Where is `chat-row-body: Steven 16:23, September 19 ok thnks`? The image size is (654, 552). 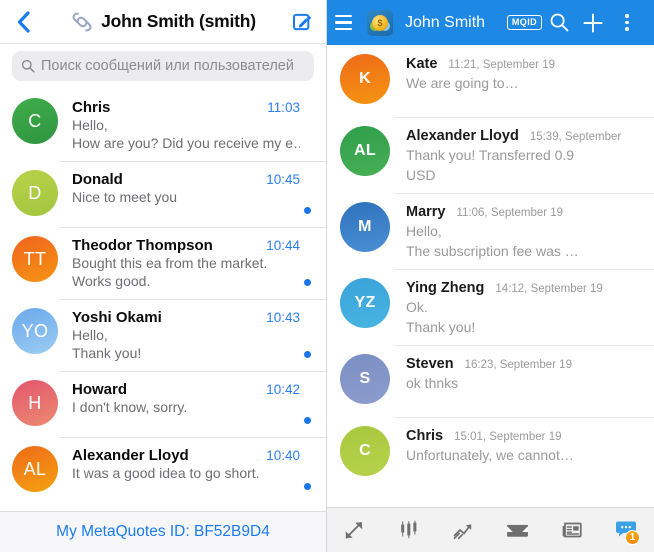 chat-row-body: Steven 16:23, September 19 ok thnks is located at coordinates (525, 373).